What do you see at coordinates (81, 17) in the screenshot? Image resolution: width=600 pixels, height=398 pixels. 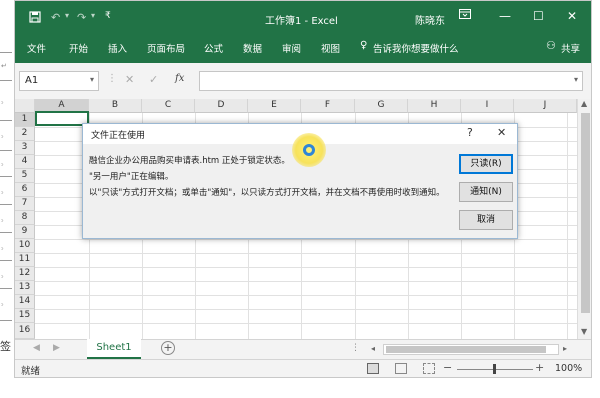 I see `redo-icon: ↷` at bounding box center [81, 17].